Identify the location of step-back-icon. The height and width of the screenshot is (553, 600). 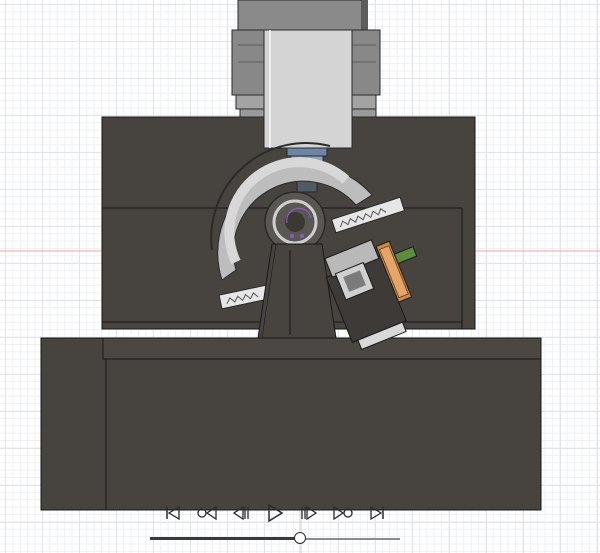
(240, 513).